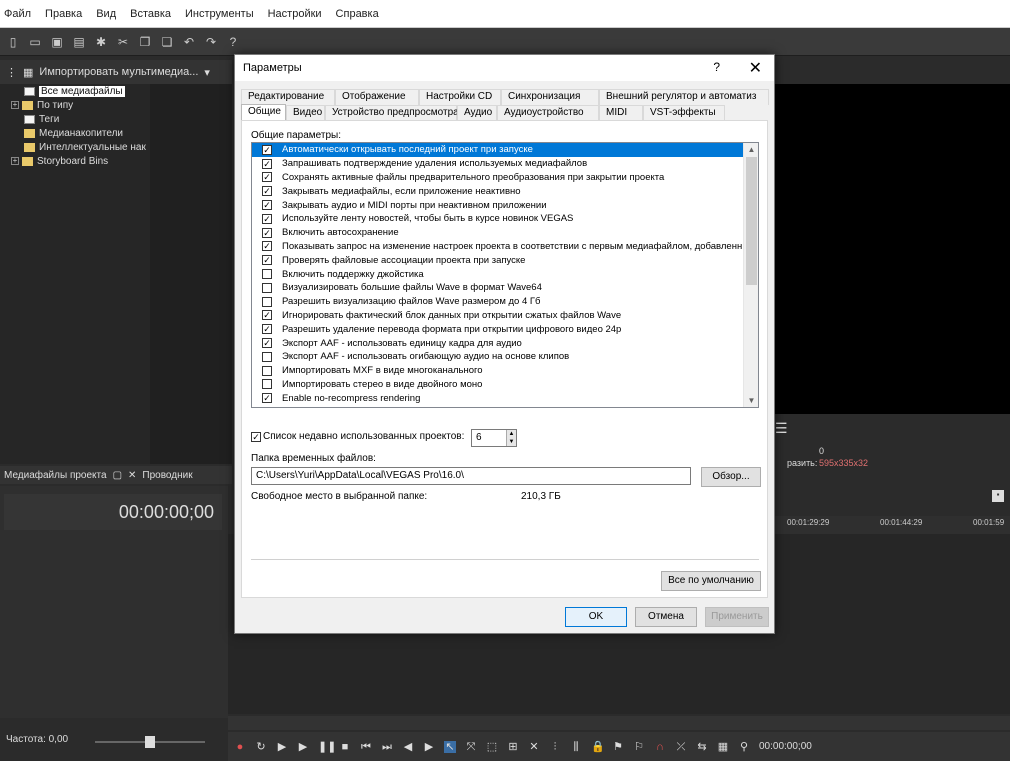 This screenshot has height=761, width=1010. Describe the element at coordinates (477, 113) in the screenshot. I see `tab-audio: Аудио` at that location.